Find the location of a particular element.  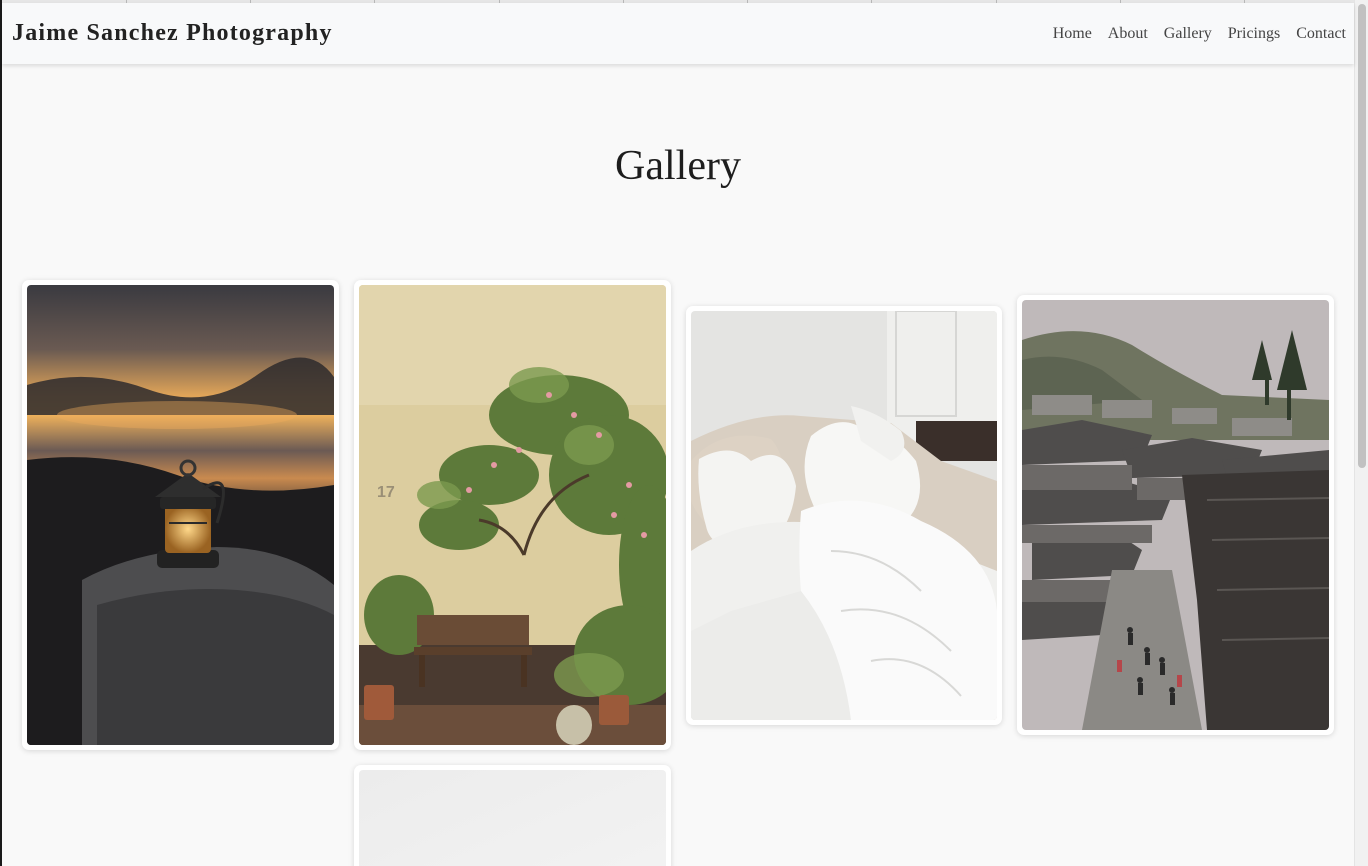

svg-text: 17 is located at coordinates (386, 492).